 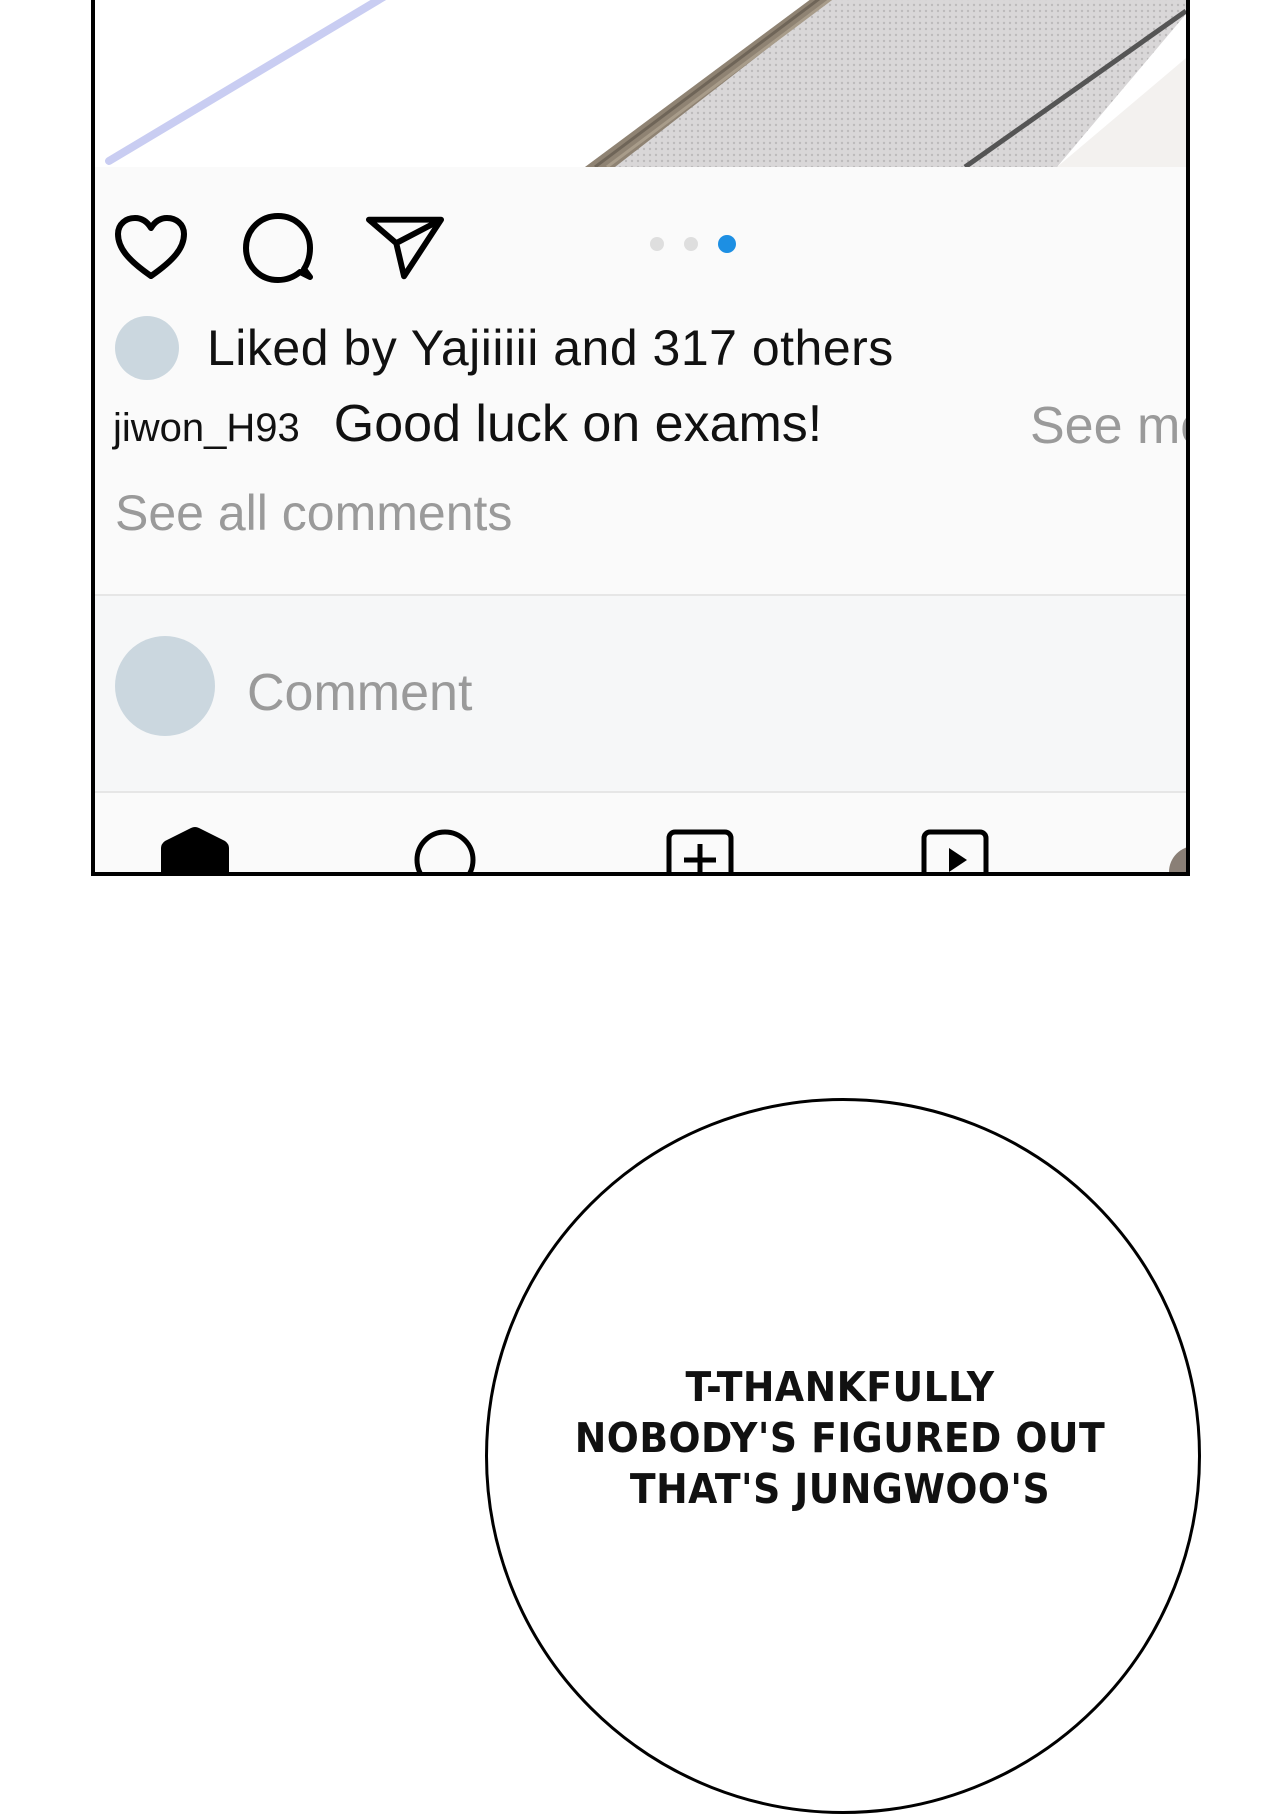 I want to click on nav-reels, so click(x=955, y=834).